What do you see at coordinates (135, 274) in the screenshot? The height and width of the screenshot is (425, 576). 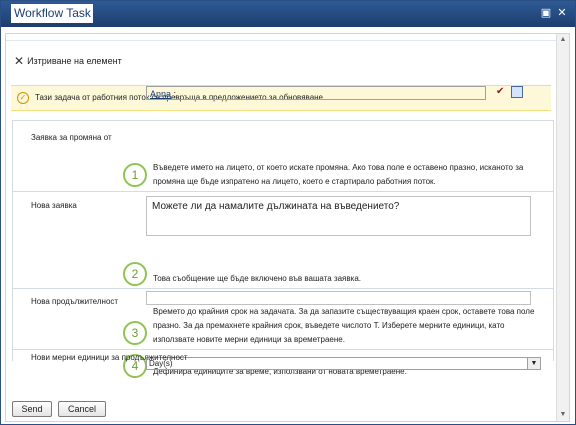 I see `step-number-2: 2` at bounding box center [135, 274].